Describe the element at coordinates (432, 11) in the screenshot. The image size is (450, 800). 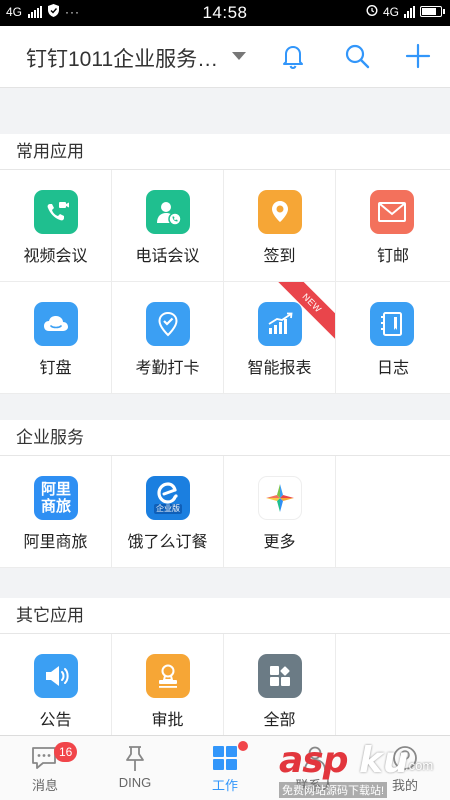
I see `battery-icon` at that location.